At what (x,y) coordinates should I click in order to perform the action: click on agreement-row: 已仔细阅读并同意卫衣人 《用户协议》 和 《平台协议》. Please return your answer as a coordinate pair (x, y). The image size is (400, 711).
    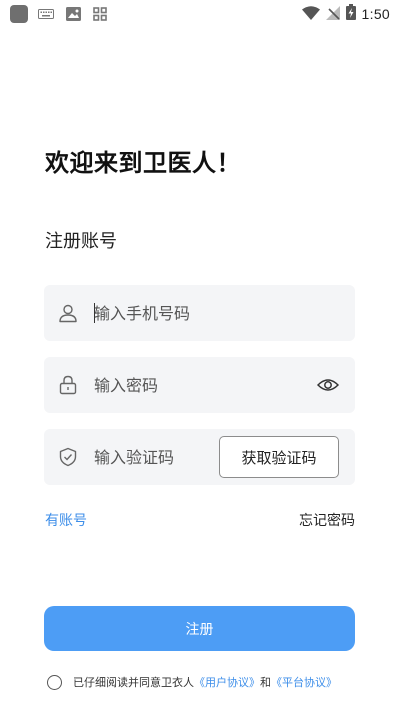
    Looking at the image, I should click on (192, 682).